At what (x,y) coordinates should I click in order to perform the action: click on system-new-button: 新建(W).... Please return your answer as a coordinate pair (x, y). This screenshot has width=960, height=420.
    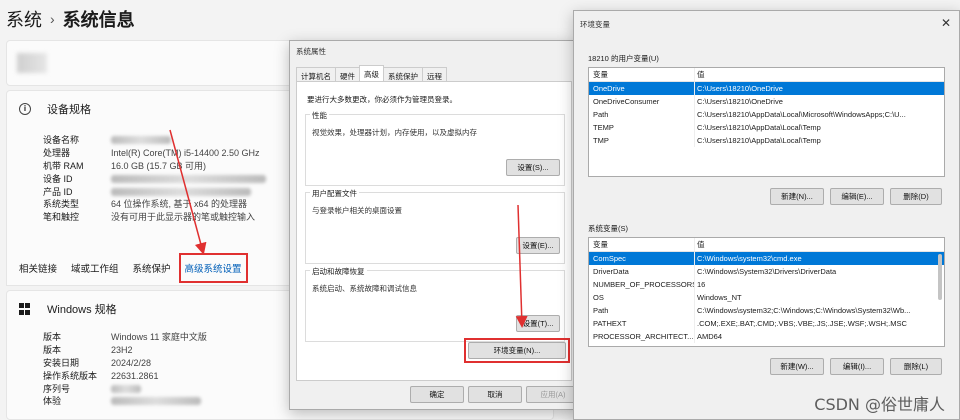
    Looking at the image, I should click on (797, 366).